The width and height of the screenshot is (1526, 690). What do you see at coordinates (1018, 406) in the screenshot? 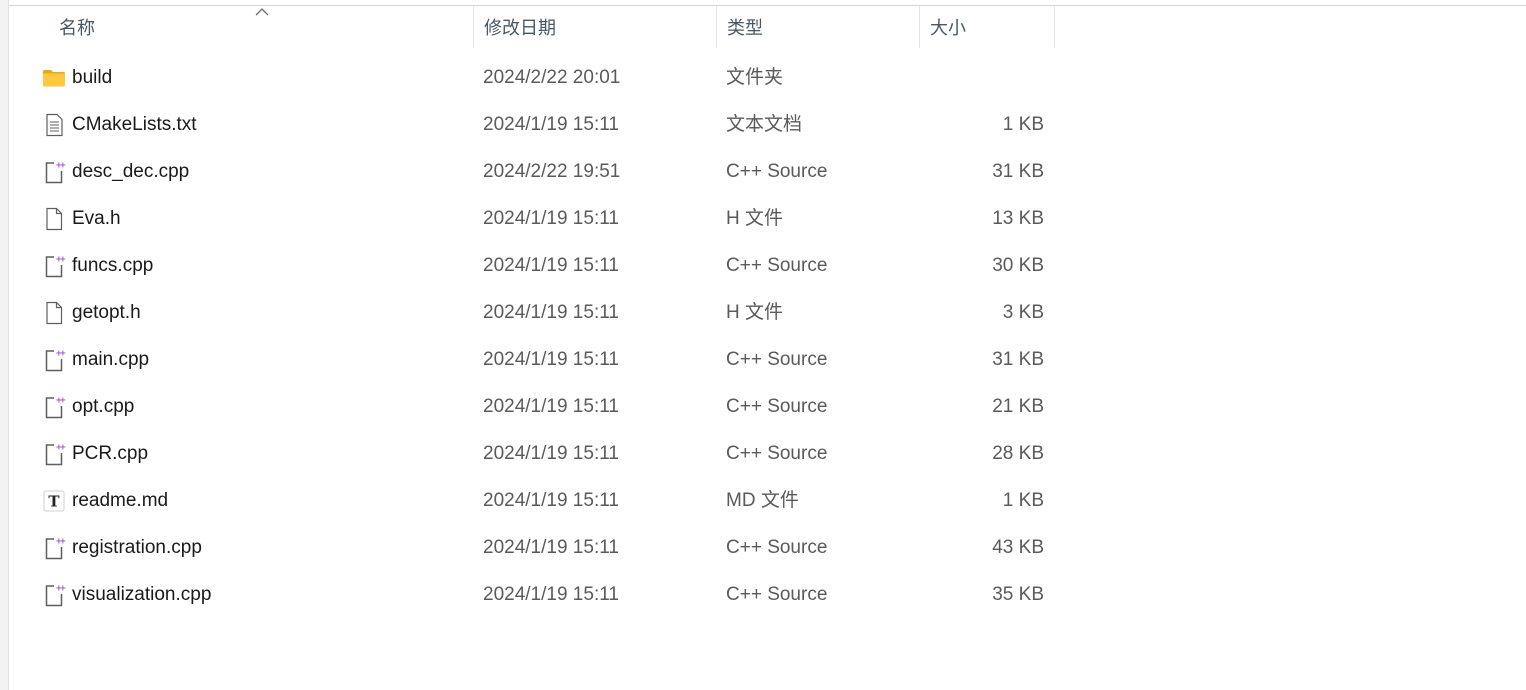
I see `file-size: 21 KB` at bounding box center [1018, 406].